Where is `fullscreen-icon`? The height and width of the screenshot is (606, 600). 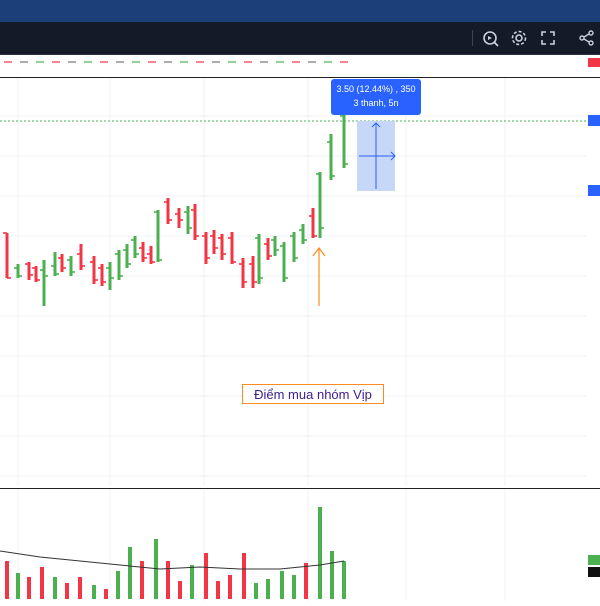 fullscreen-icon is located at coordinates (548, 38).